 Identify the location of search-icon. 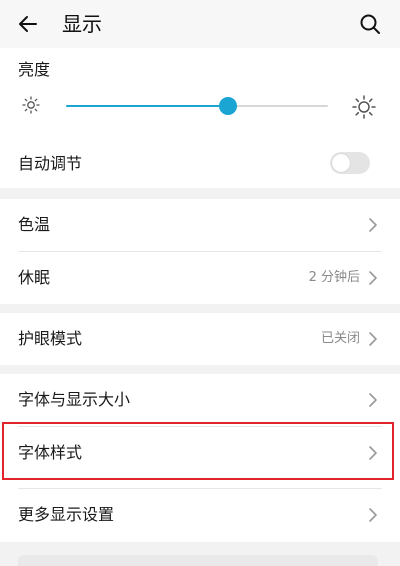
(370, 24).